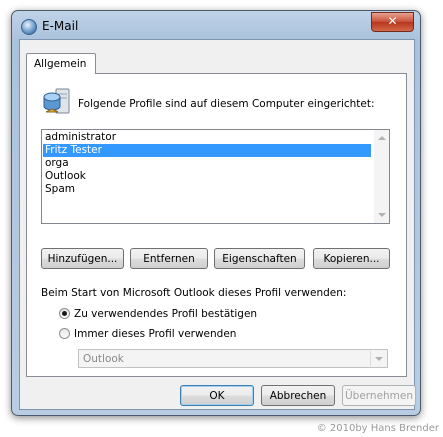  What do you see at coordinates (379, 395) in the screenshot?
I see `apply-button: Übernehmen` at bounding box center [379, 395].